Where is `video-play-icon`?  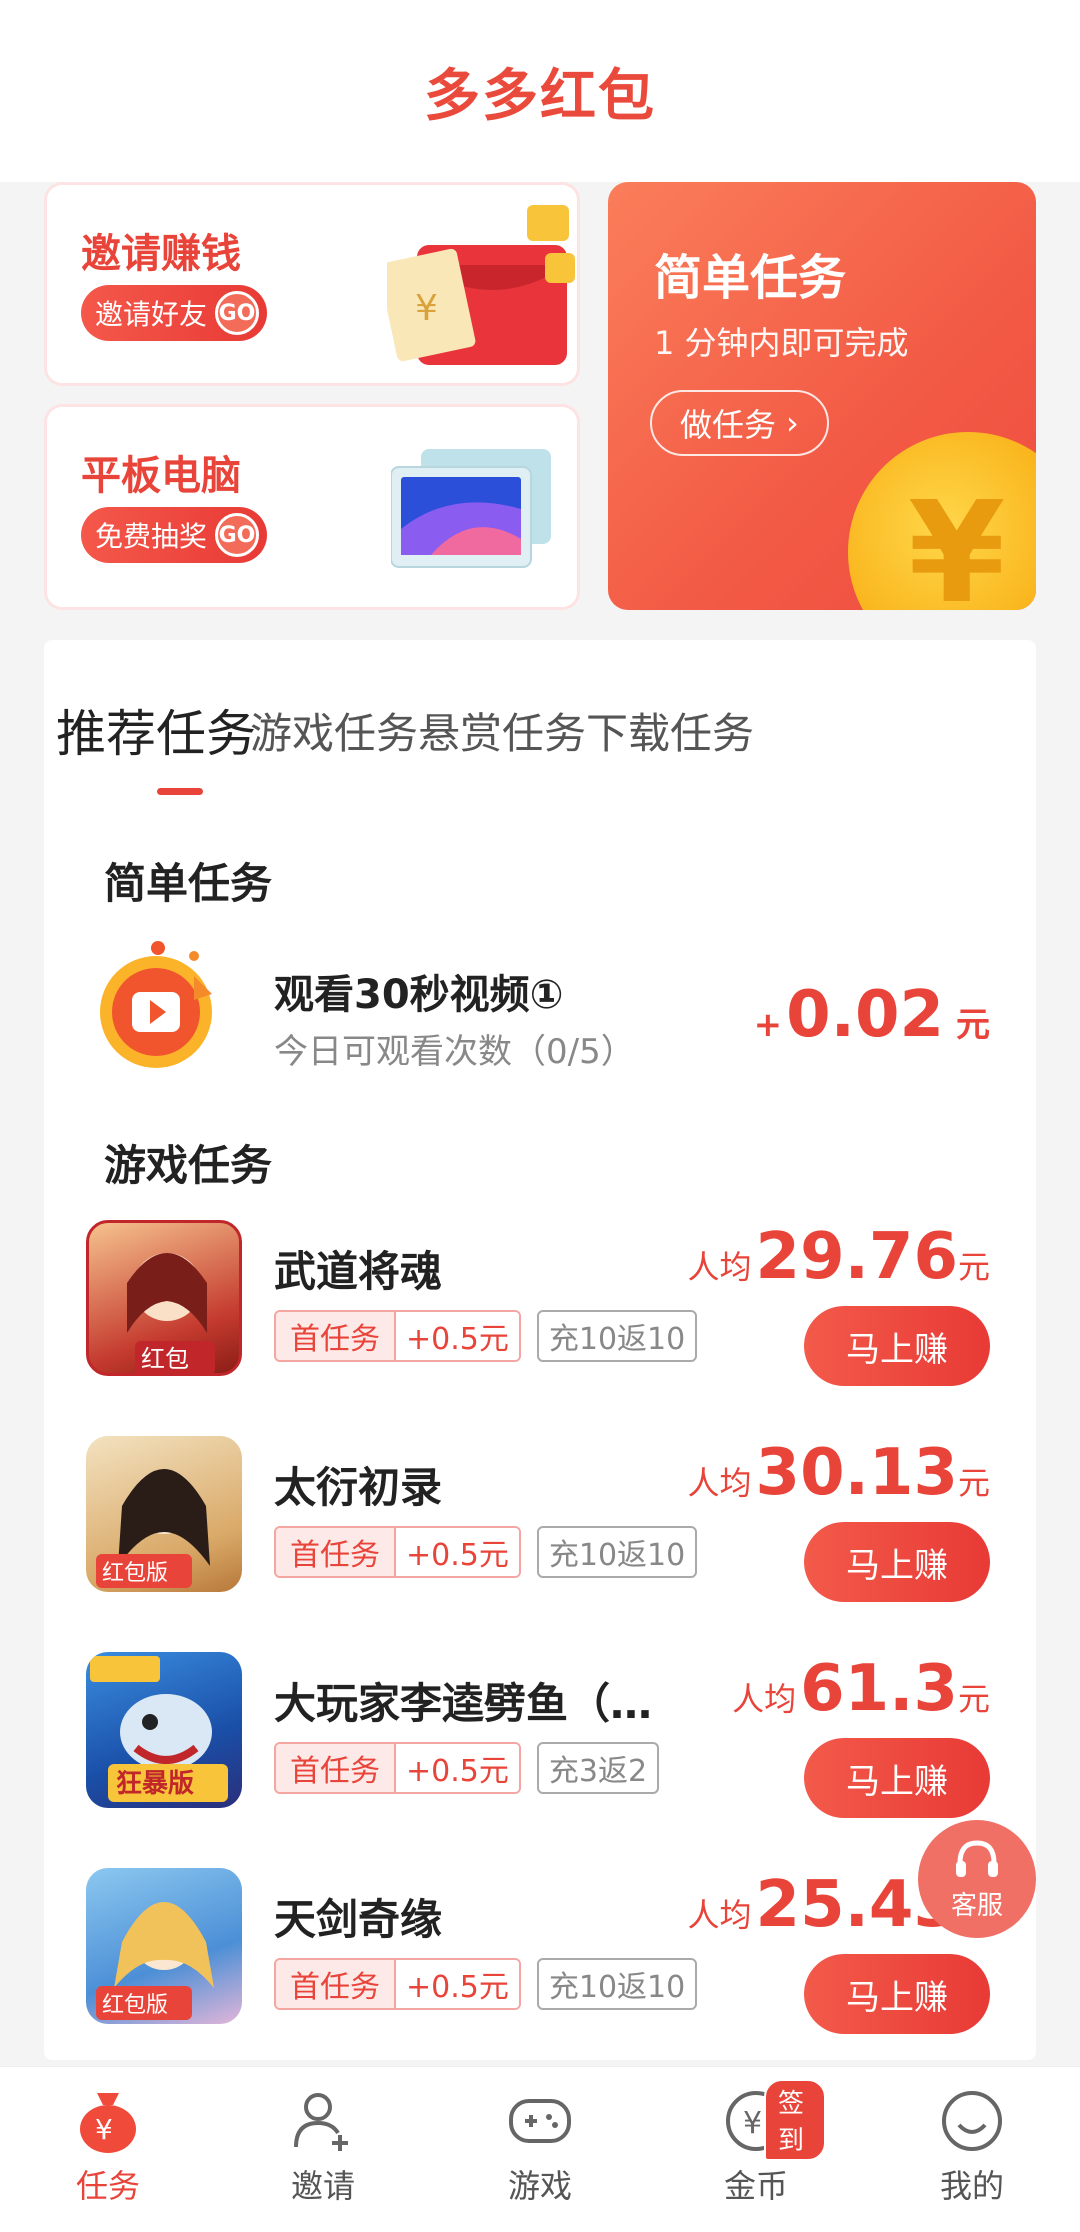
video-play-icon is located at coordinates (156, 1004).